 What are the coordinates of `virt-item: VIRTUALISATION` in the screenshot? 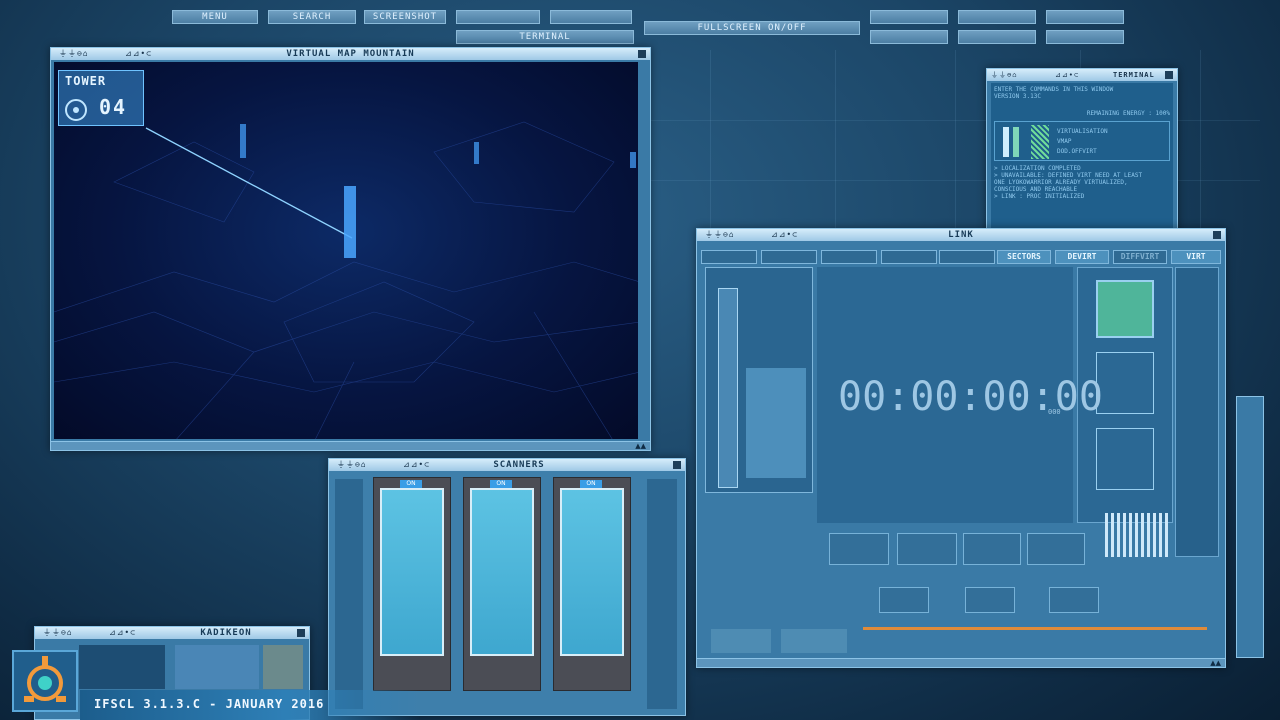 It's located at (1082, 131).